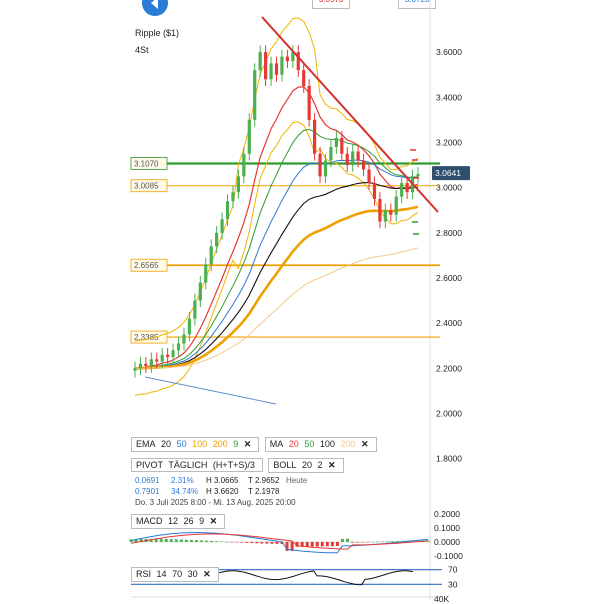  What do you see at coordinates (166, 444) in the screenshot?
I see `ema-period-20: 20` at bounding box center [166, 444].